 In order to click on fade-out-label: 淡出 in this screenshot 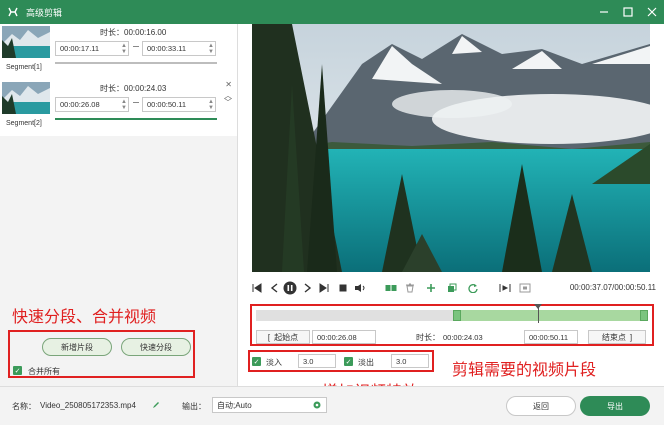, I will do `click(366, 362)`.